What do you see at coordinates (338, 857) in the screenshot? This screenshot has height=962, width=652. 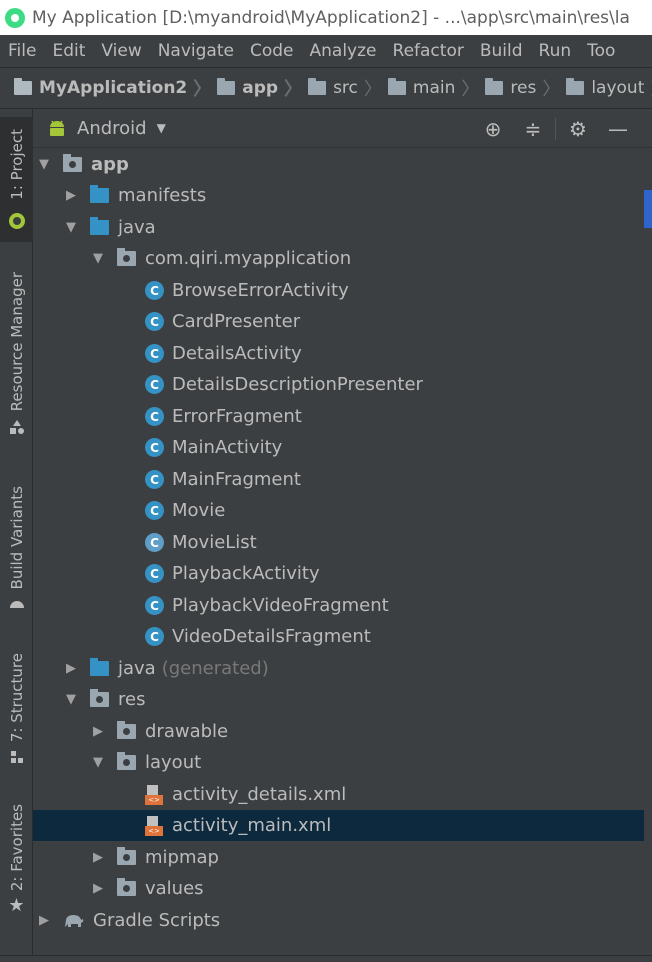 I see `tree-node-mipmap: ▶ mipmap` at bounding box center [338, 857].